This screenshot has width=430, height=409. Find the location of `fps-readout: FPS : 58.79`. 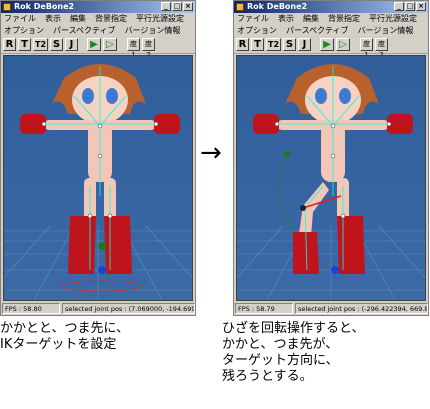

fps-readout: FPS : 58.79 is located at coordinates (264, 308).